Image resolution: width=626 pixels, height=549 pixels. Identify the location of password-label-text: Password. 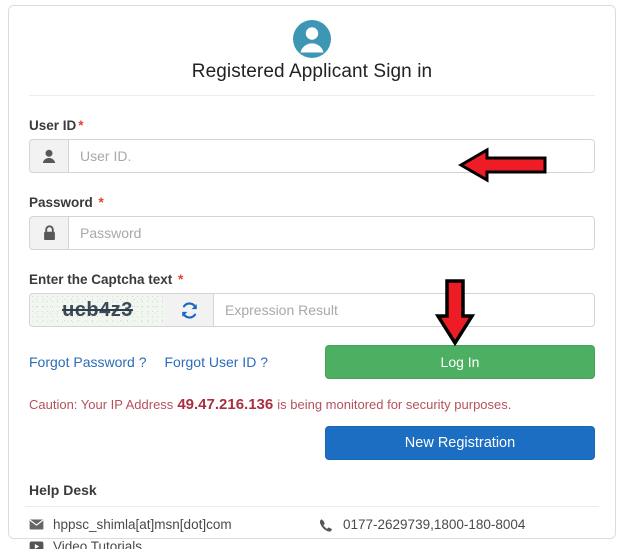
(61, 202).